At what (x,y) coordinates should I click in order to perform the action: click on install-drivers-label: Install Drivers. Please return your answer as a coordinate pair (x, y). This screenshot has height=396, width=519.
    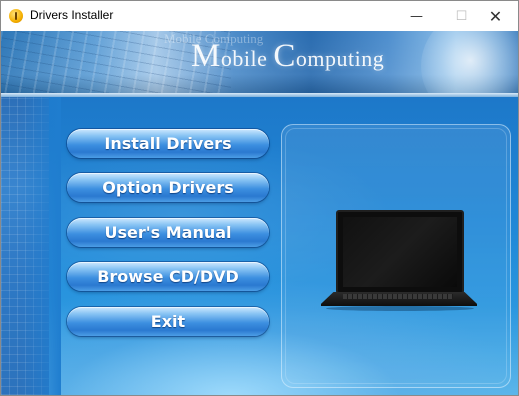
    Looking at the image, I should click on (168, 143).